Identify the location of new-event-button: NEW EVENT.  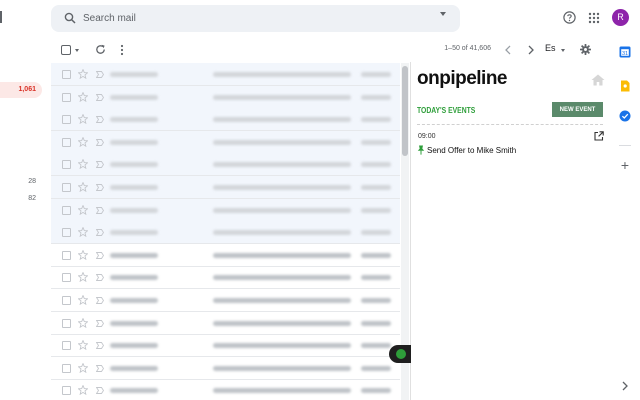
(577, 109).